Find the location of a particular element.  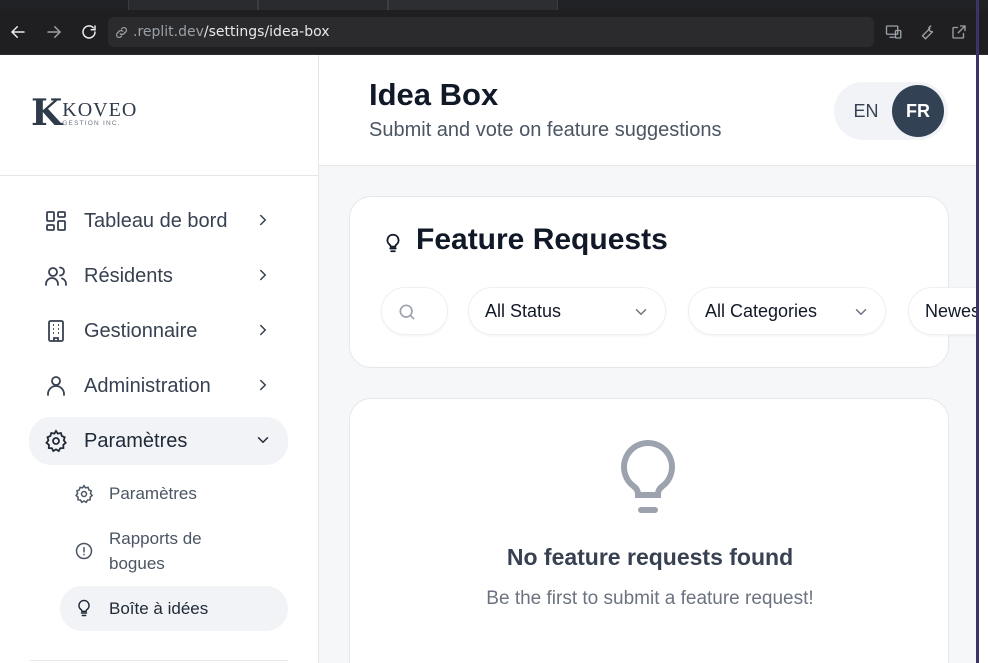

forward-button is located at coordinates (54, 32).